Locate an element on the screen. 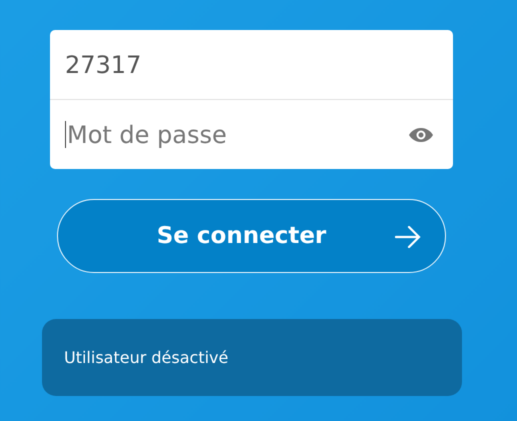 This screenshot has height=421, width=517. arrow-right-icon is located at coordinates (408, 237).